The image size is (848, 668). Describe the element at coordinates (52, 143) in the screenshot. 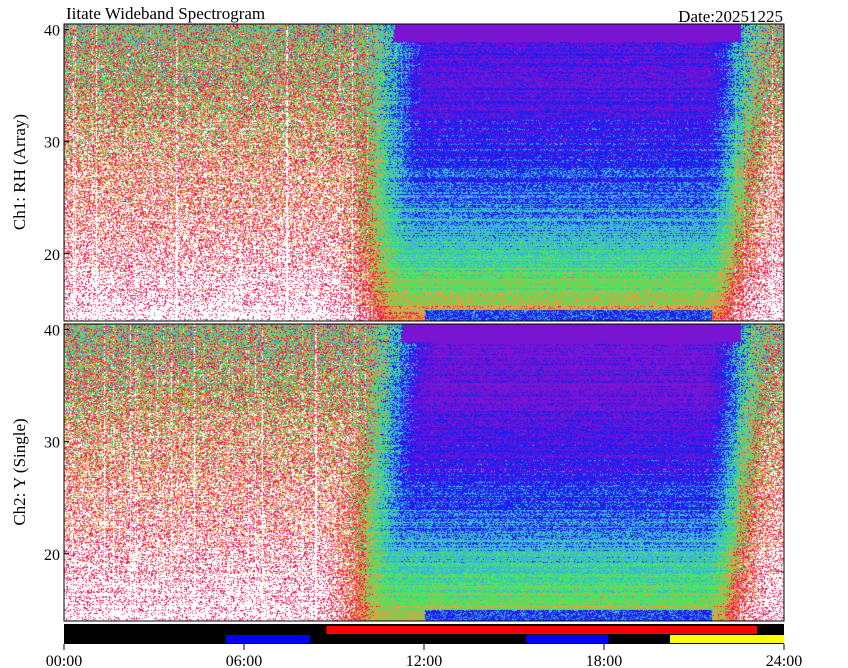

I see `y-tick-label-0-1: 30` at that location.